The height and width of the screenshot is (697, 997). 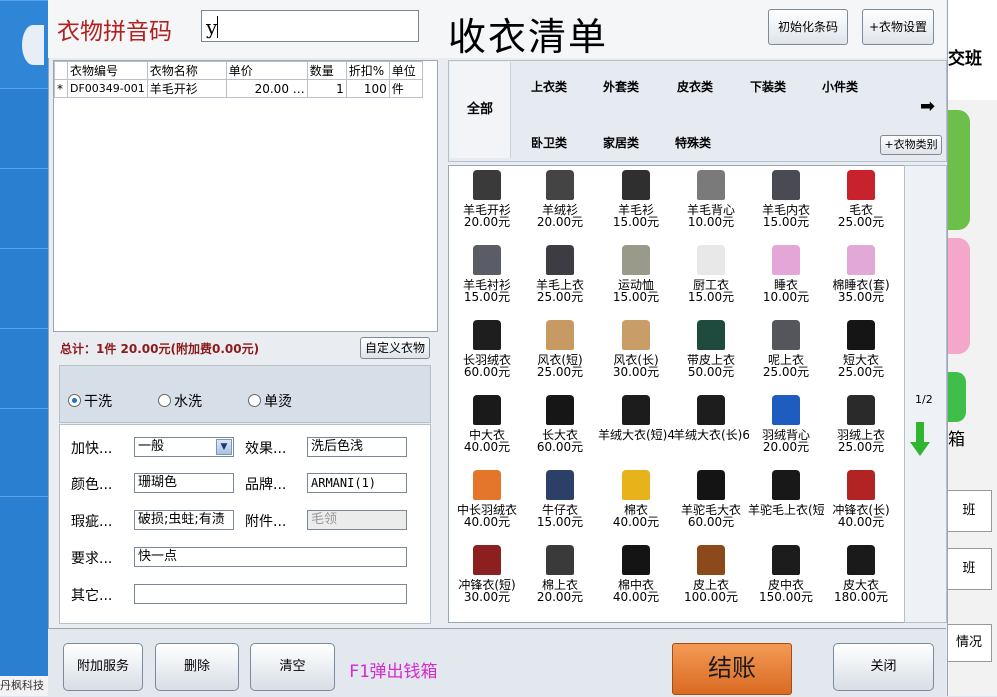 What do you see at coordinates (768, 86) in the screenshot?
I see `category-tab: 下装类` at bounding box center [768, 86].